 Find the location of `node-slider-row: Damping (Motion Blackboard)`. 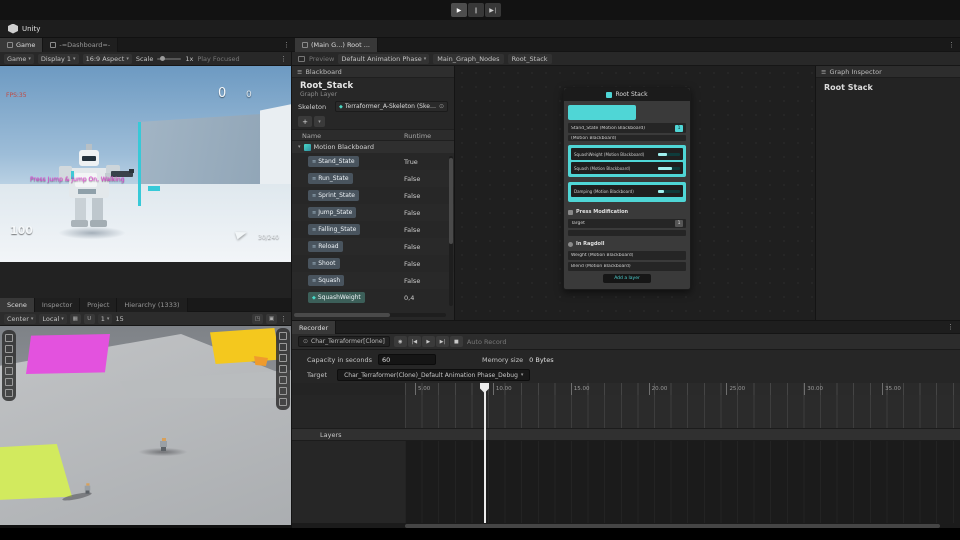

node-slider-row: Damping (Motion Blackboard) is located at coordinates (627, 191).